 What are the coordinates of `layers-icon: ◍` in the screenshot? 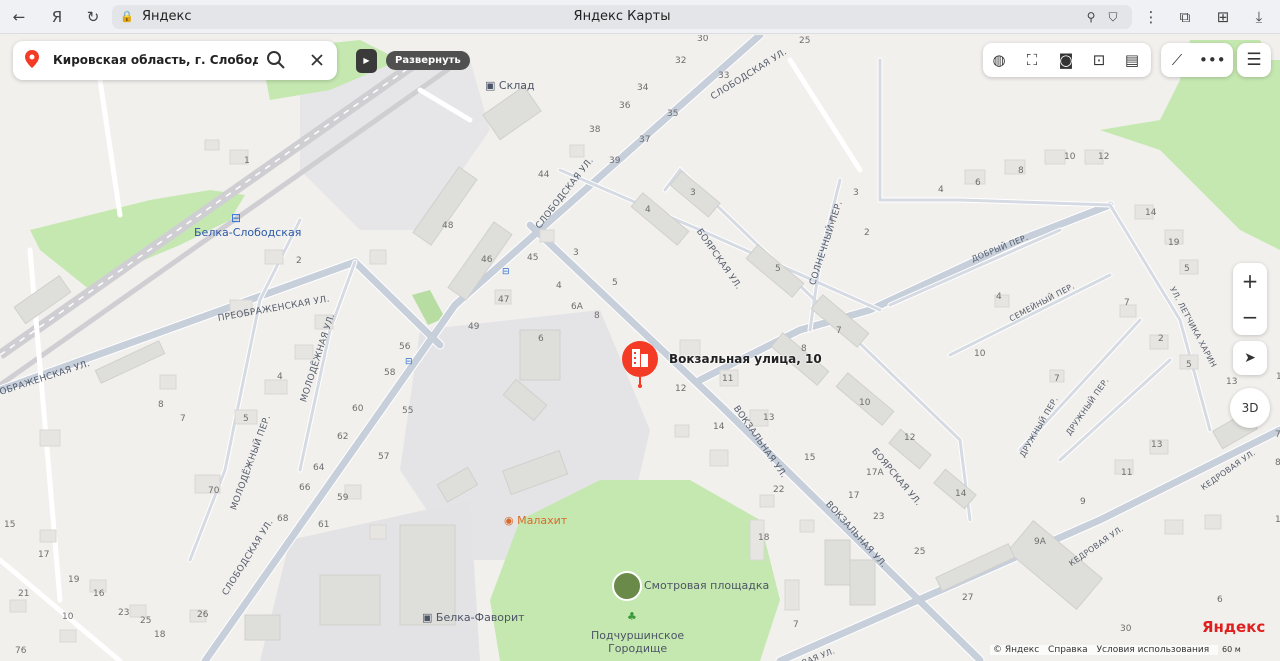 It's located at (999, 60).